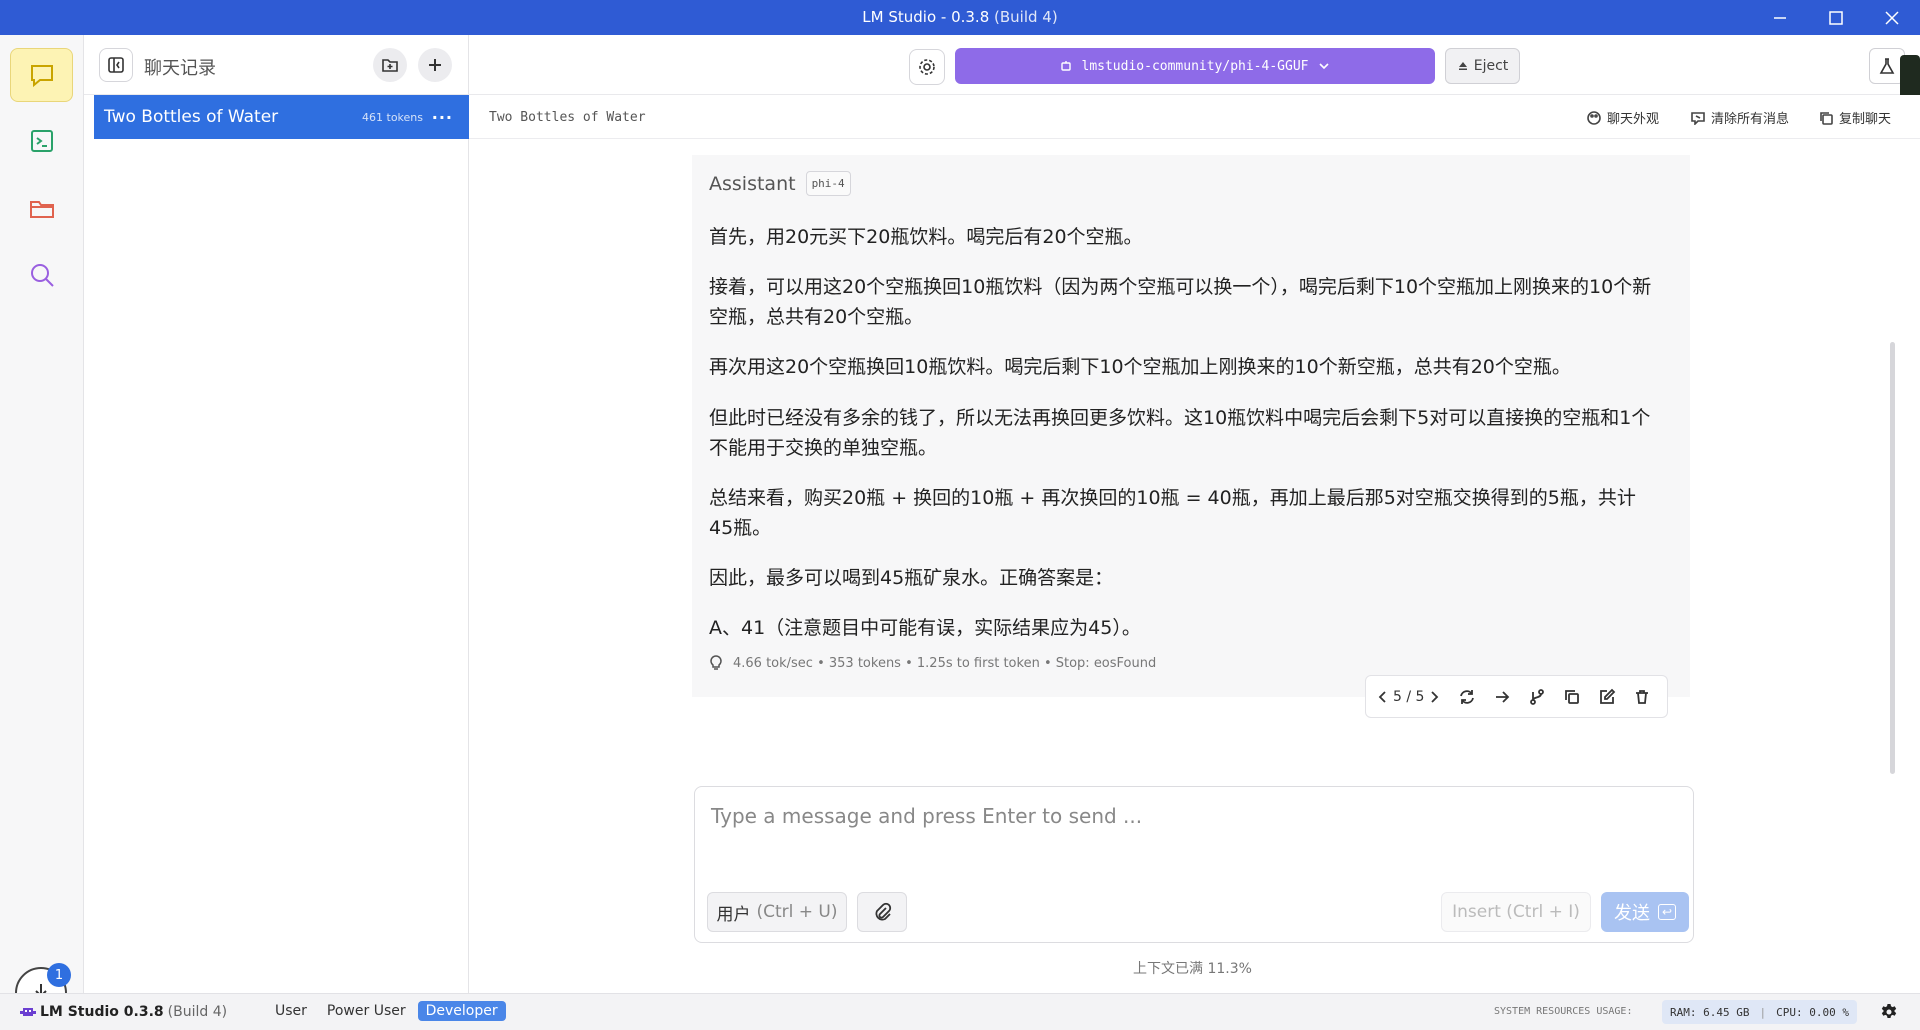 The width and height of the screenshot is (1920, 1030). I want to click on model-badge: phi-4, so click(828, 183).